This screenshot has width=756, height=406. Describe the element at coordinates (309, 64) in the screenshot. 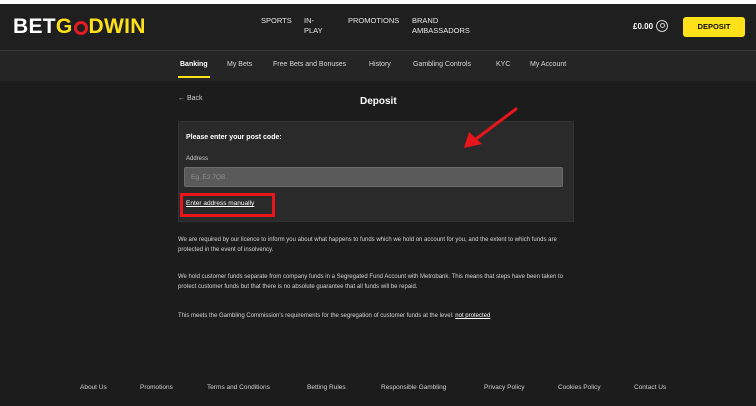

I see `tab-free-bets: Free Bets and Bonuses` at that location.